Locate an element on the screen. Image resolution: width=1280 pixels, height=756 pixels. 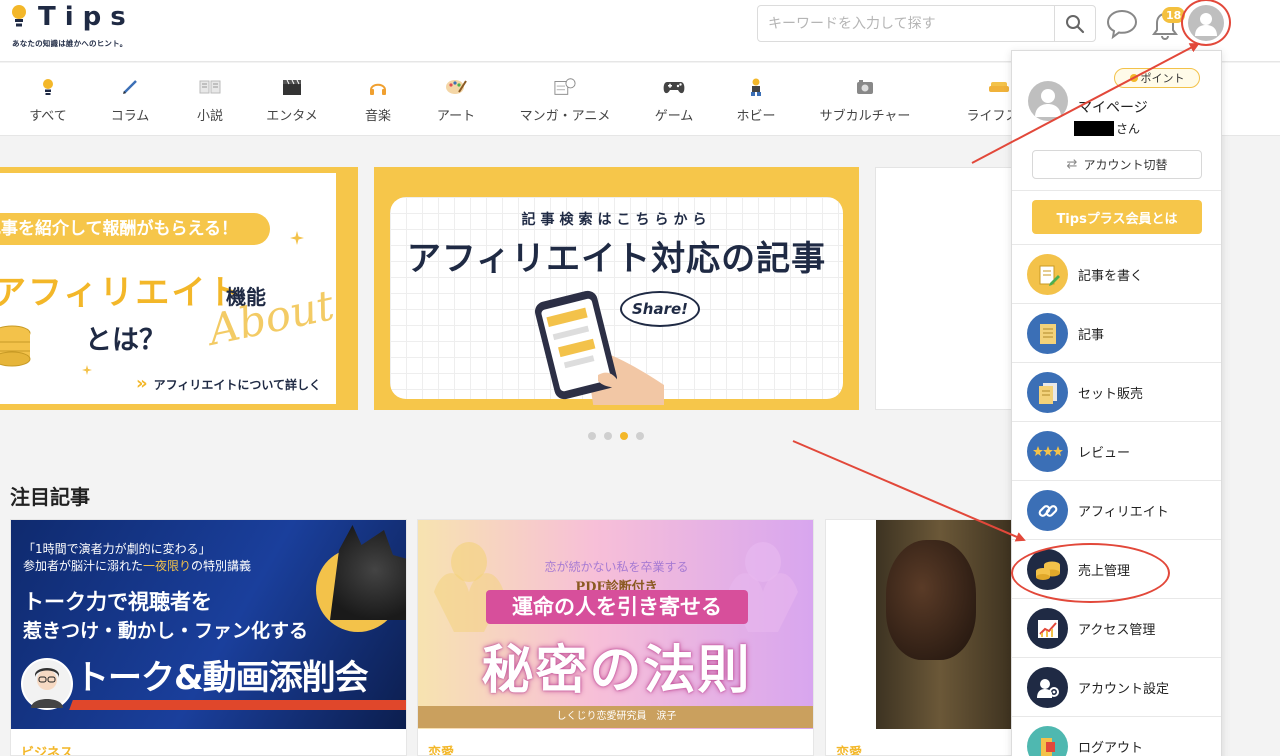
banner-affiliate-toha: とは？ is located at coordinates (125, 340).